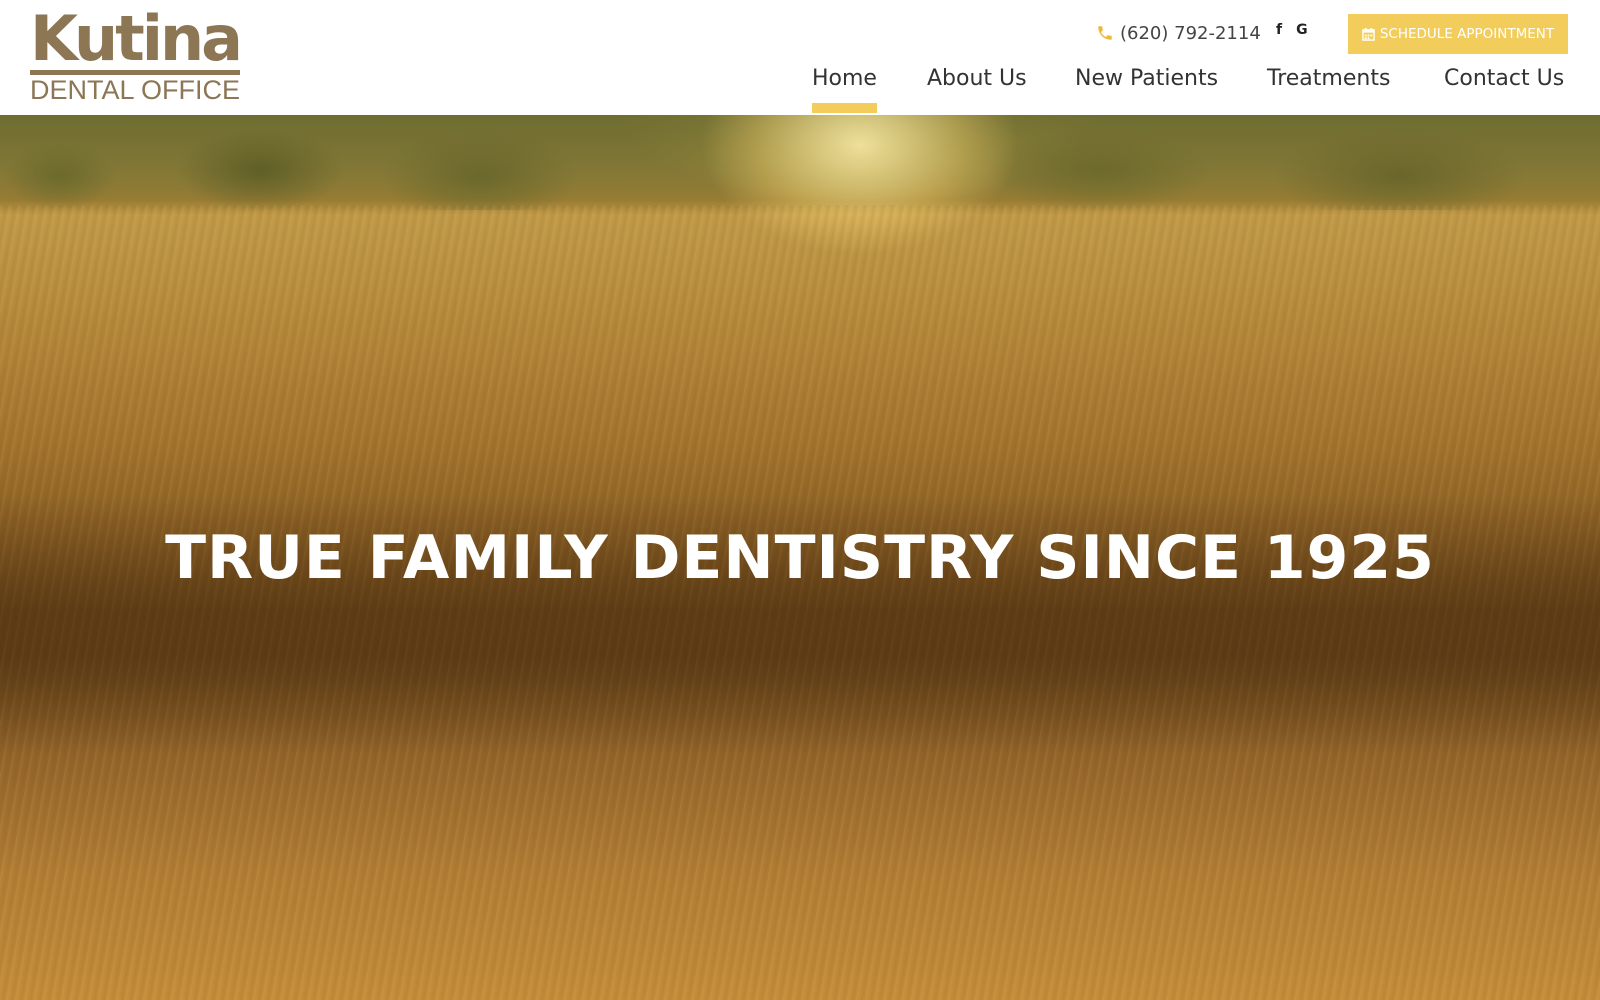 The width and height of the screenshot is (1600, 1000). I want to click on nav-item-home: Home, so click(844, 90).